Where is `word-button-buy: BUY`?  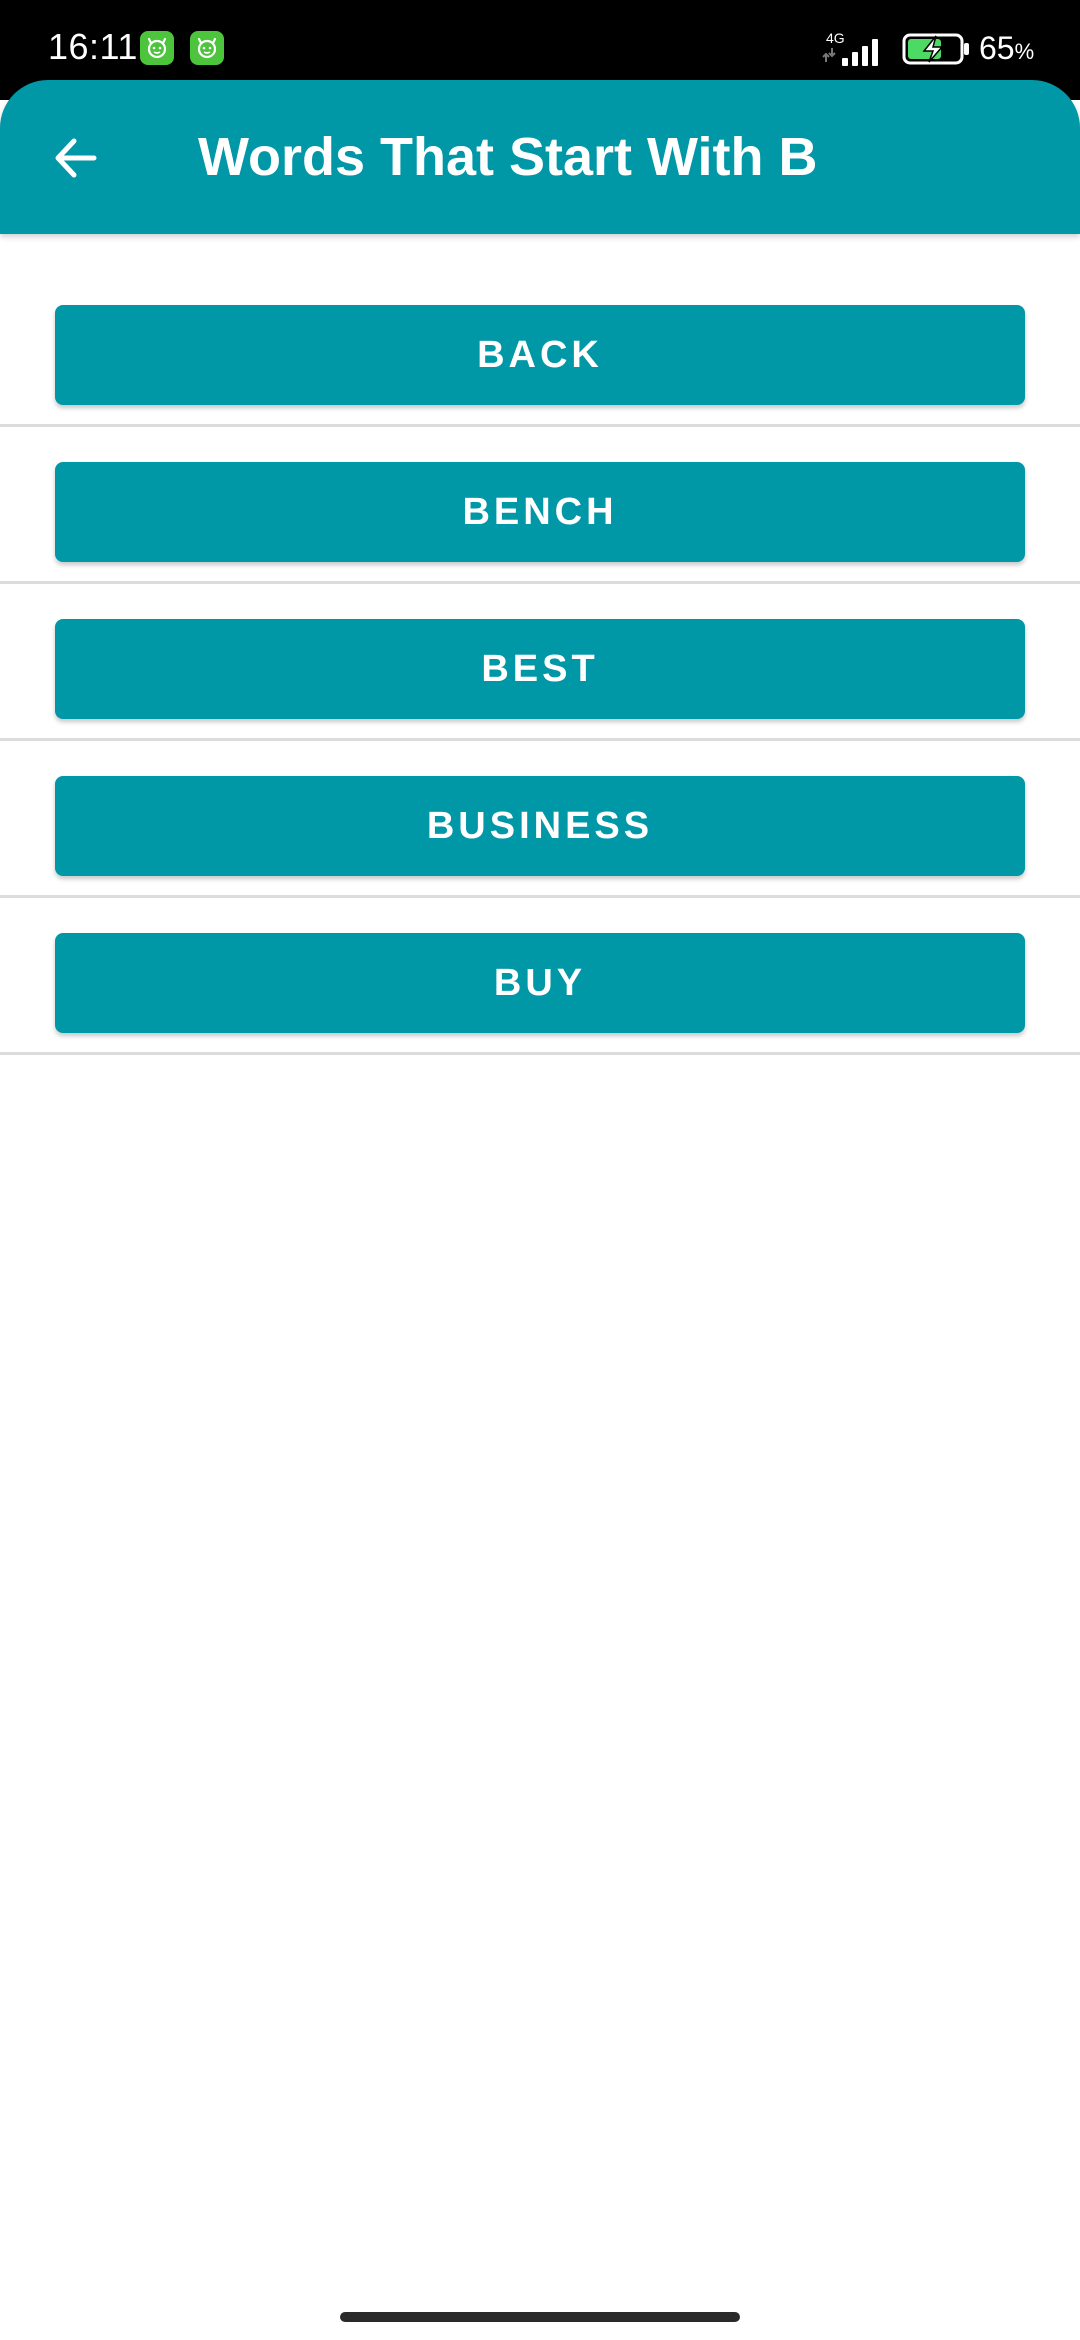
word-button-buy: BUY is located at coordinates (540, 983).